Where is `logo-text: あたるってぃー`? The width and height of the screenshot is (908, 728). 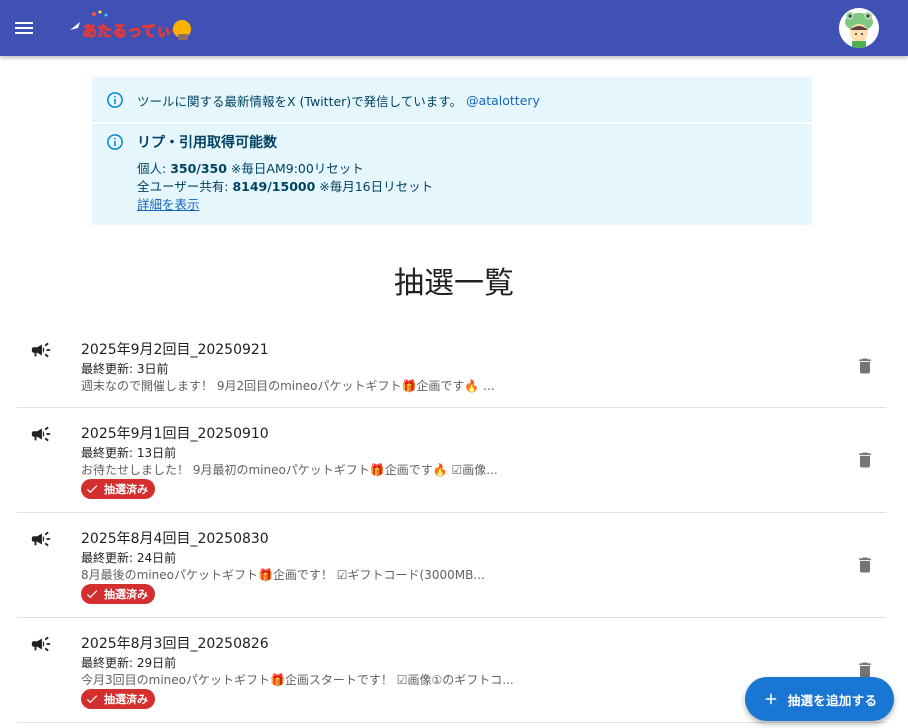 logo-text: あたるってぃー is located at coordinates (134, 31).